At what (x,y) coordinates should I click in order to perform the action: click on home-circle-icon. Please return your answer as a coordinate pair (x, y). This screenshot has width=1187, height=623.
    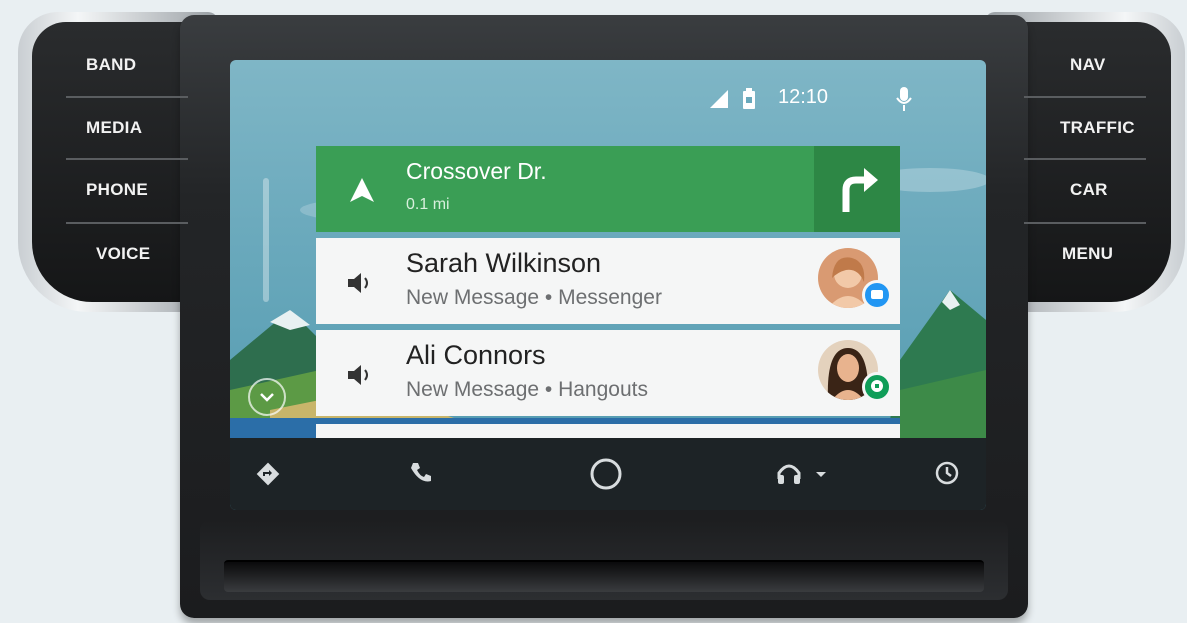
    Looking at the image, I should click on (606, 476).